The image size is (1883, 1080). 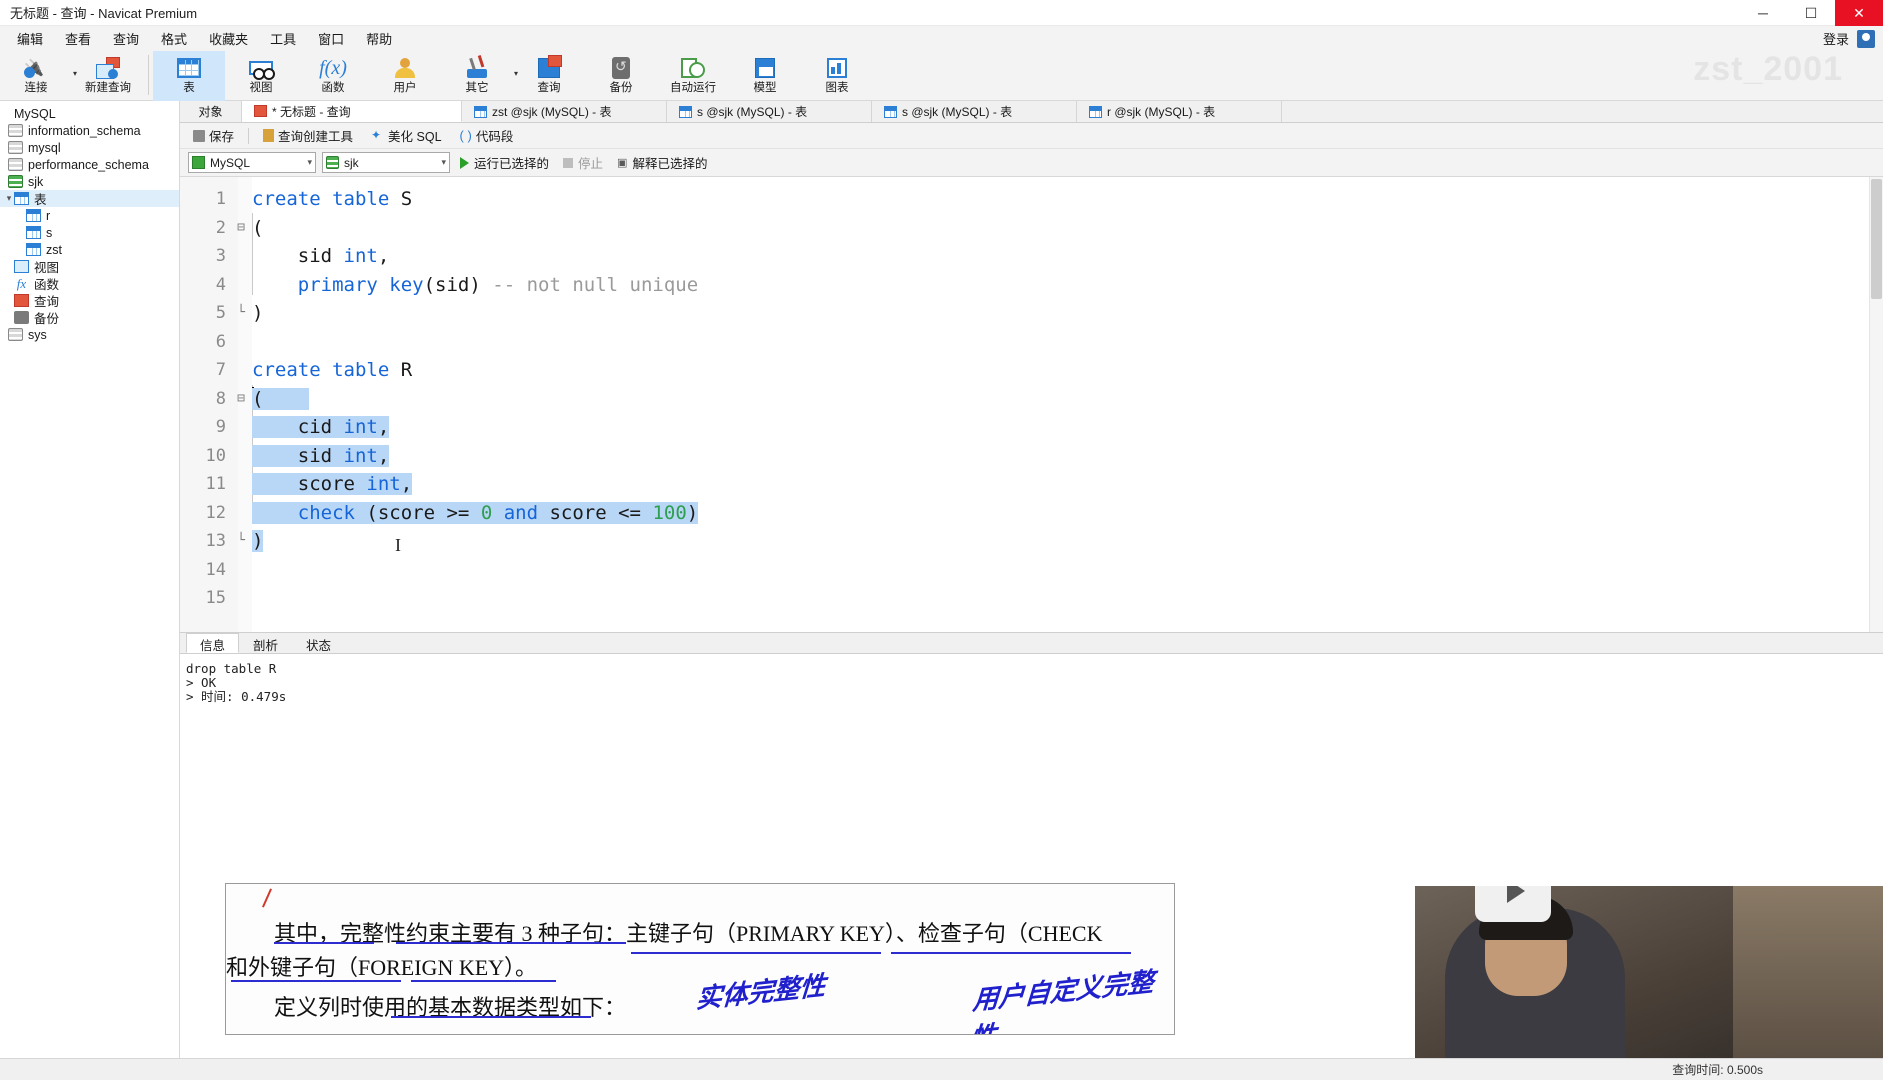 What do you see at coordinates (89, 164) in the screenshot?
I see `tree-item-performance-schema: performance_schema` at bounding box center [89, 164].